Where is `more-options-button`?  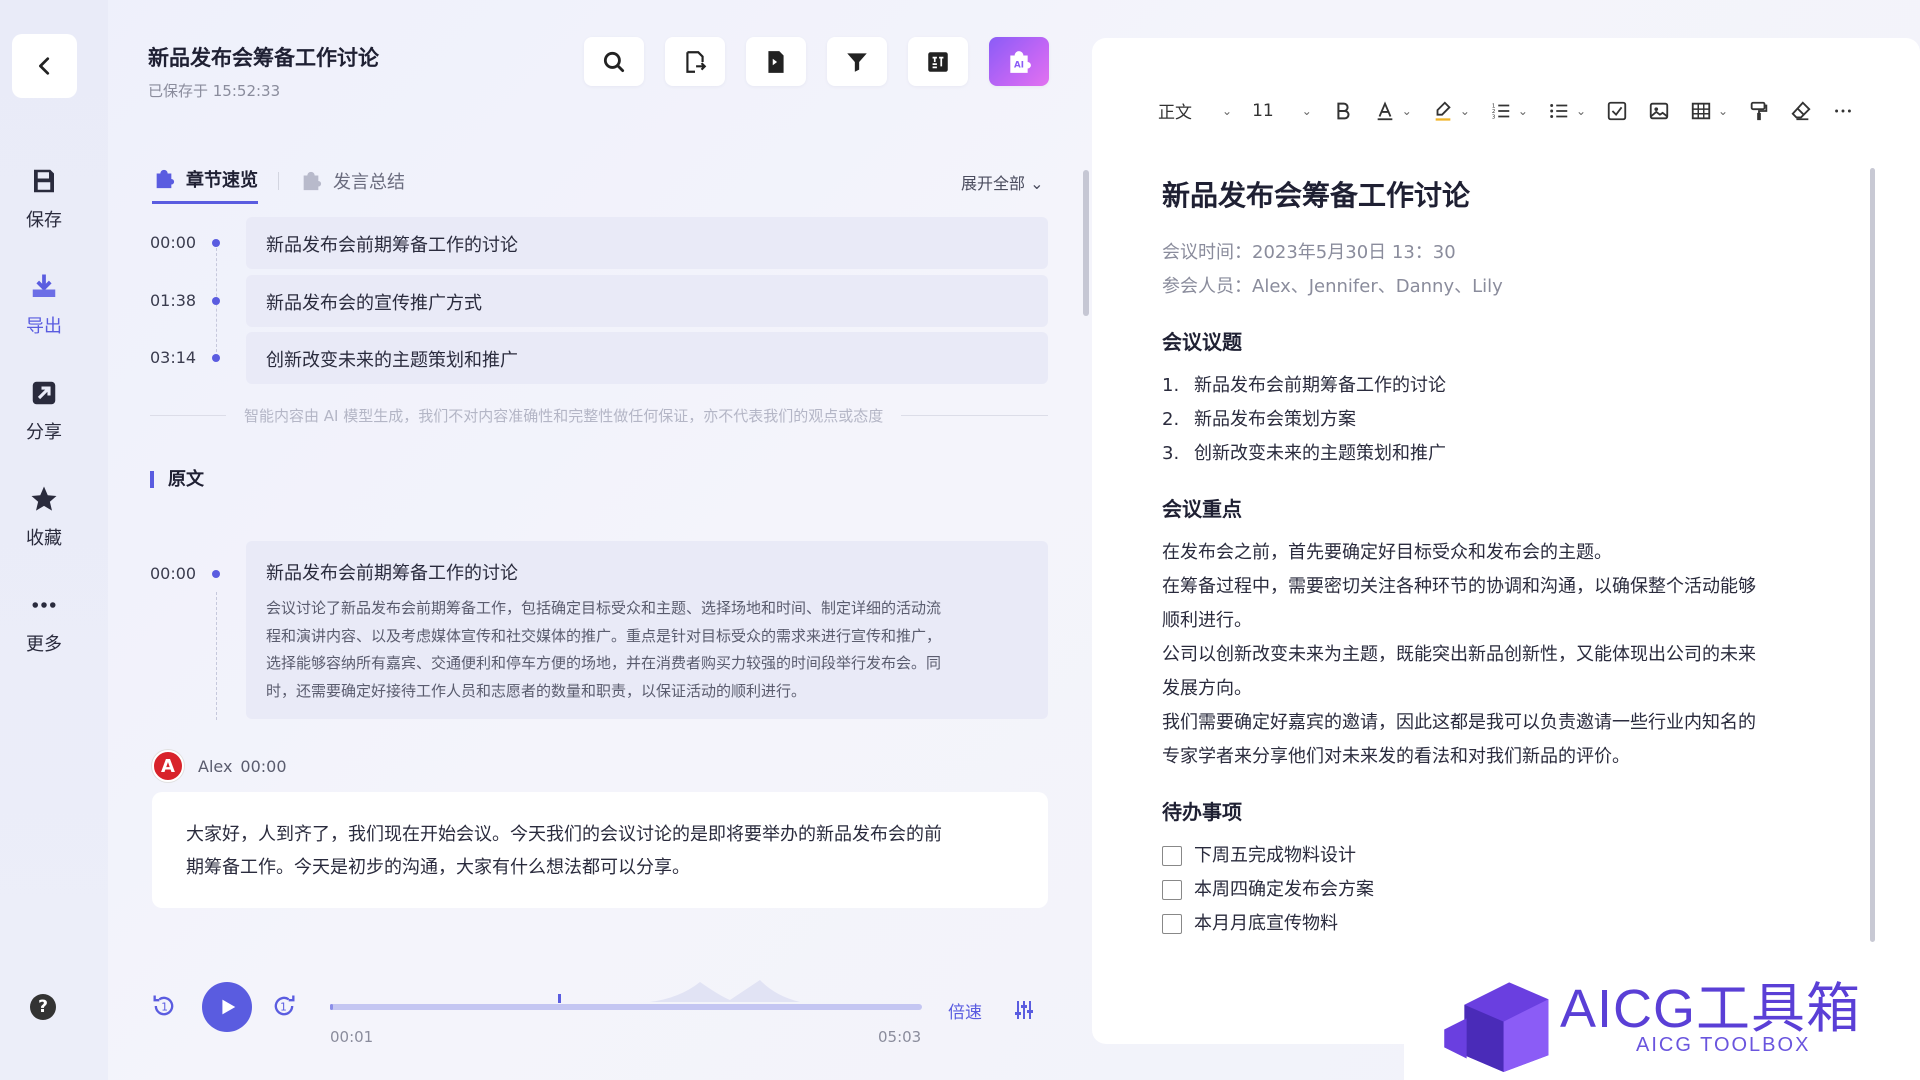
more-options-button is located at coordinates (1843, 111).